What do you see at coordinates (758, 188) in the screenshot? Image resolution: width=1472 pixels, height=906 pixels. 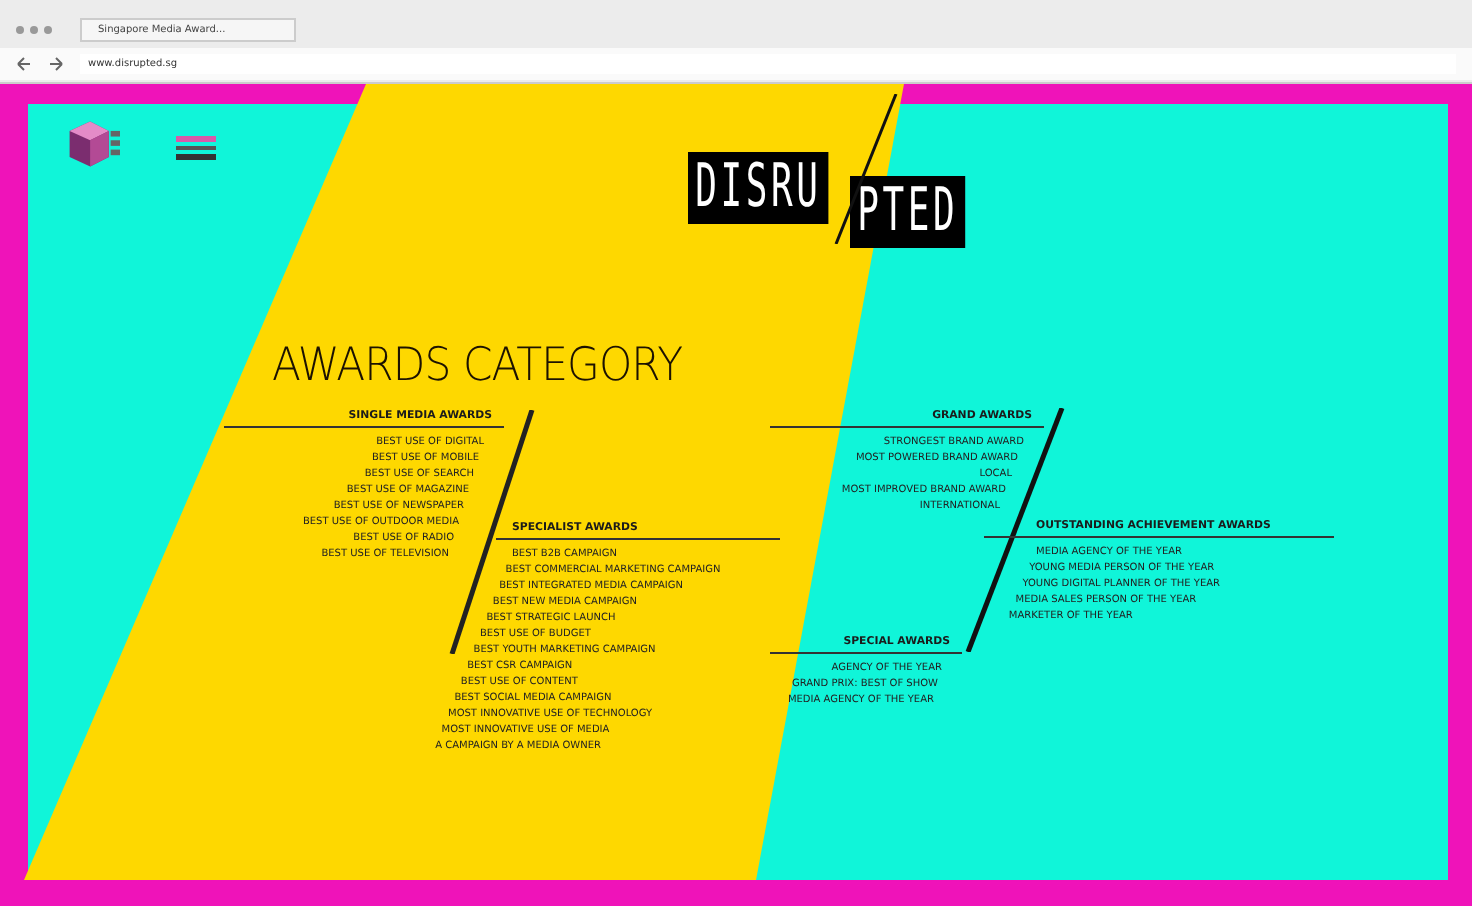 I see `logo-text: DISRU` at bounding box center [758, 188].